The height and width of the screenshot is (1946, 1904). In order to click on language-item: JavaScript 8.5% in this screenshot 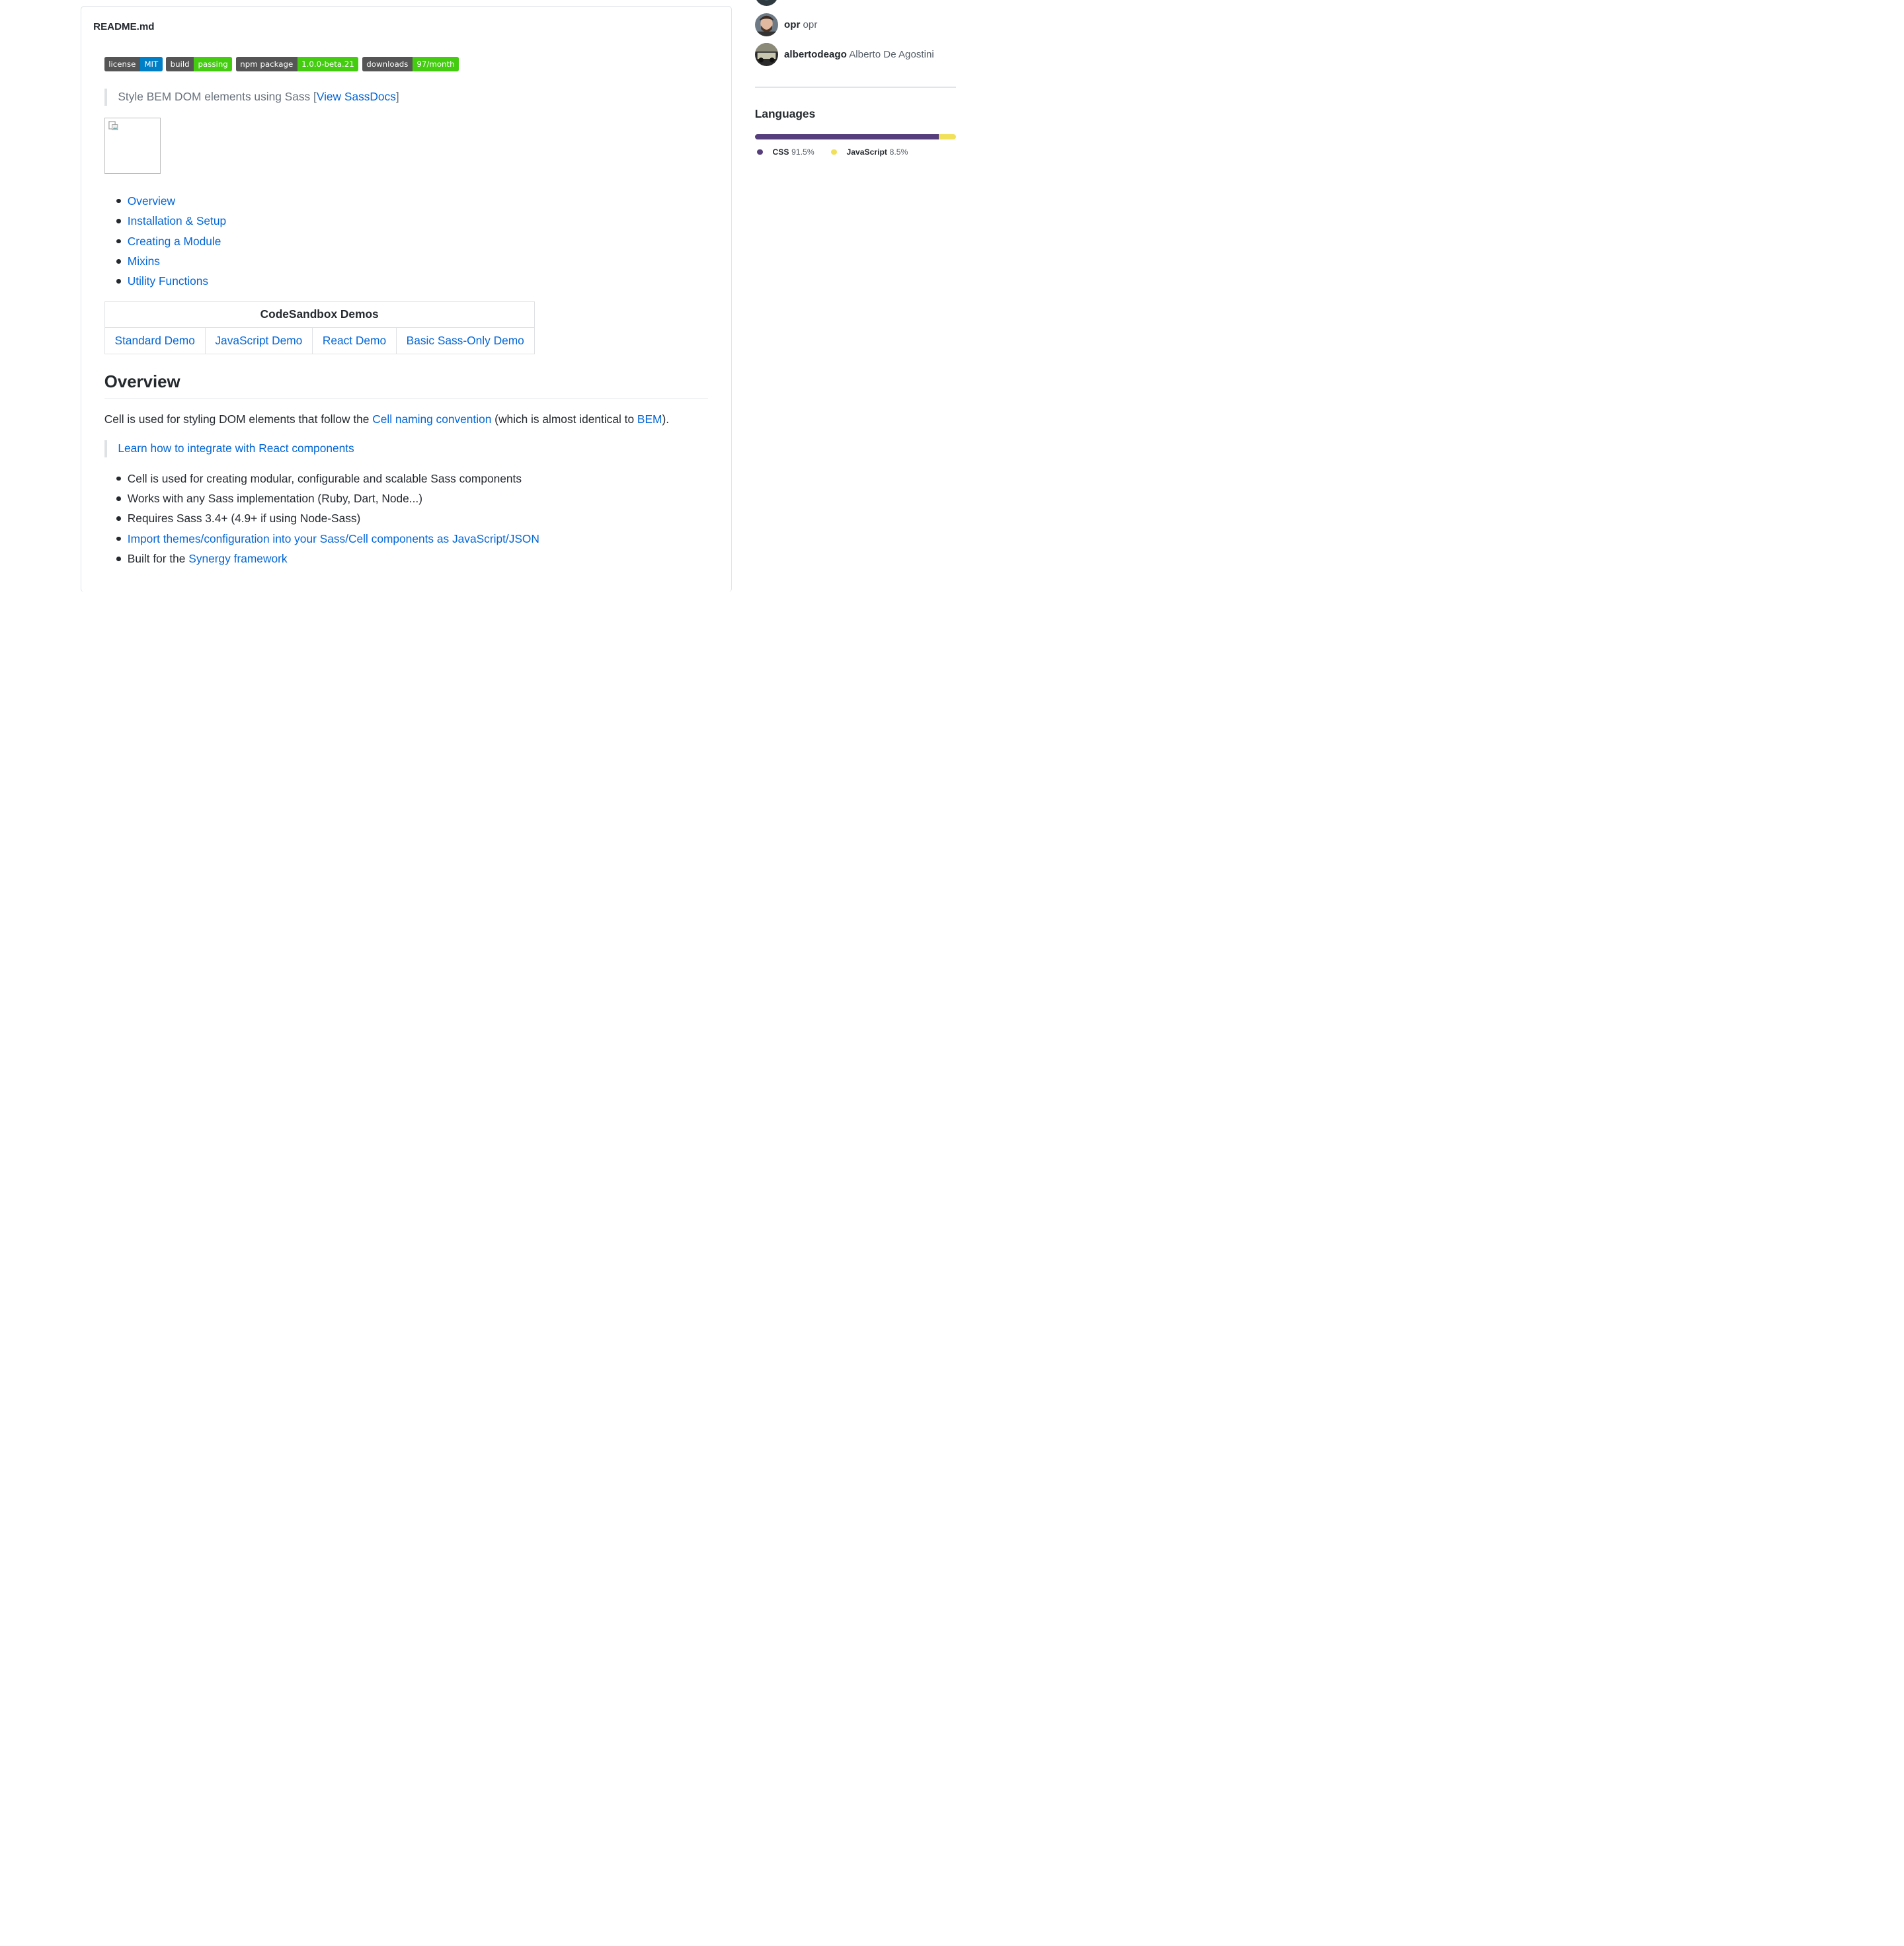, I will do `click(869, 152)`.